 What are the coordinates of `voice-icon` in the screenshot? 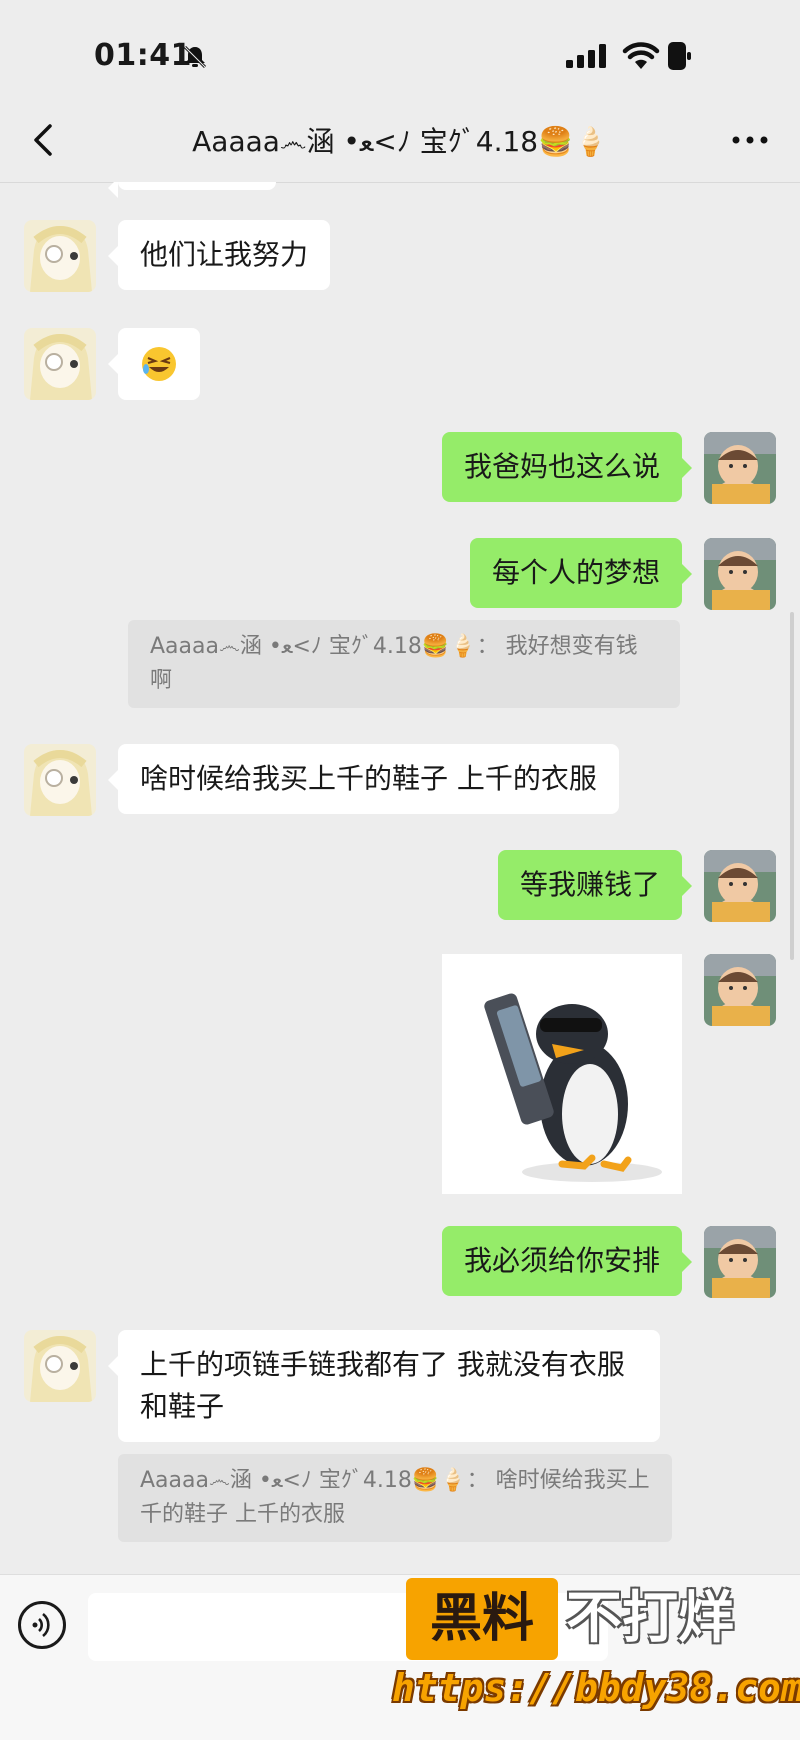 It's located at (41, 1625).